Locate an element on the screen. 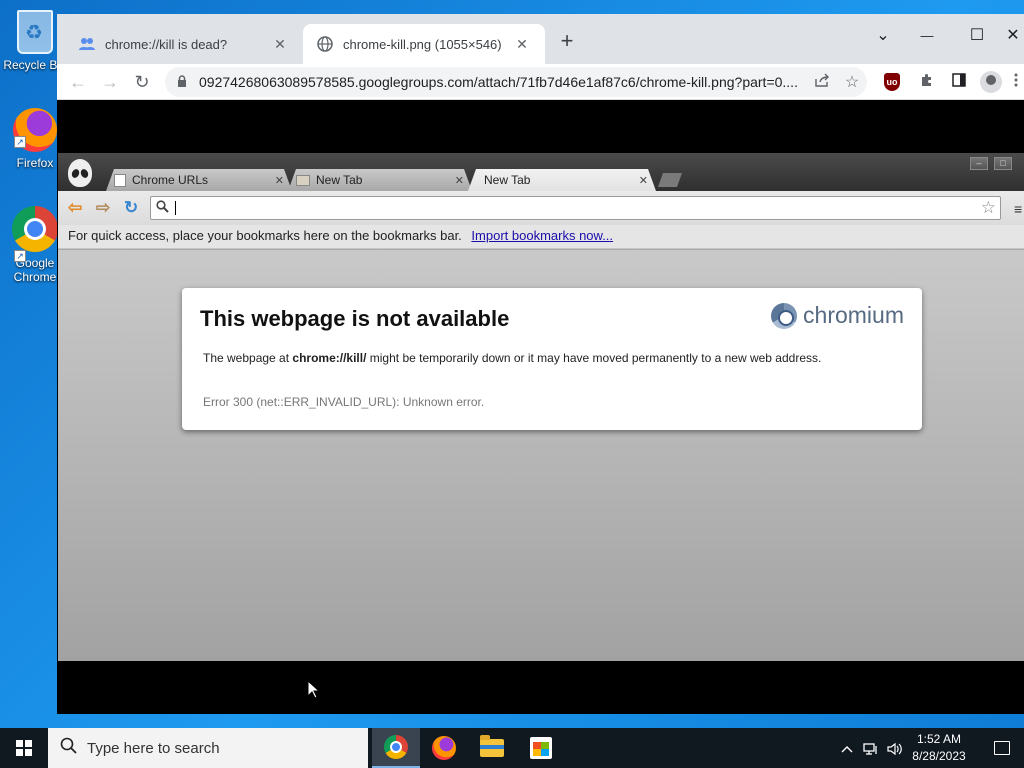 The width and height of the screenshot is (1024, 768). profile-icon is located at coordinates (991, 82).